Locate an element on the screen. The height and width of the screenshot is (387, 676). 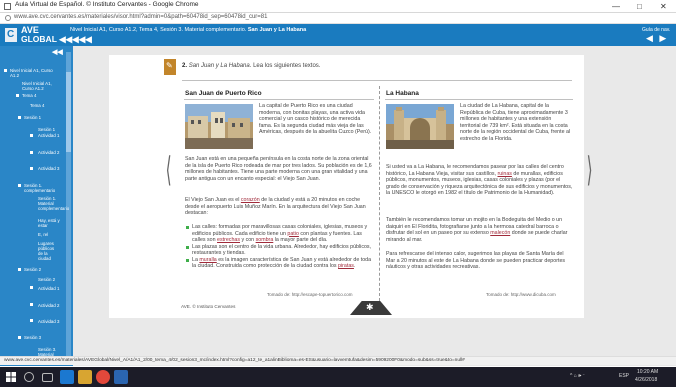
word-link: ruinas is located at coordinates (504, 174).